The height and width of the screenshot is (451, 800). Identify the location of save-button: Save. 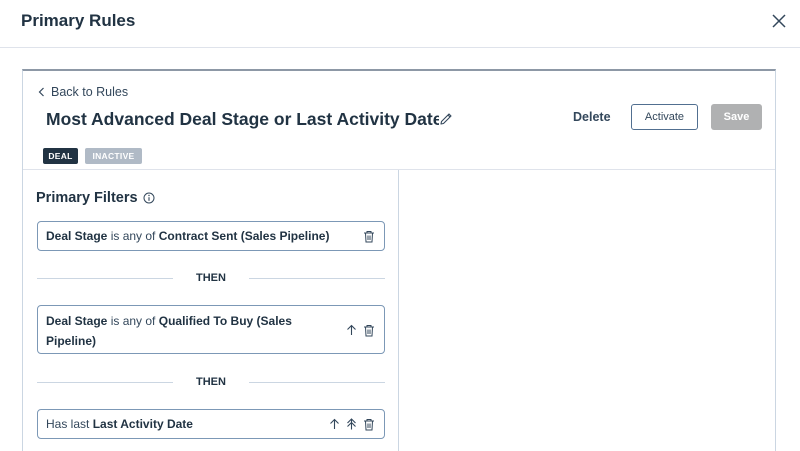
(736, 117).